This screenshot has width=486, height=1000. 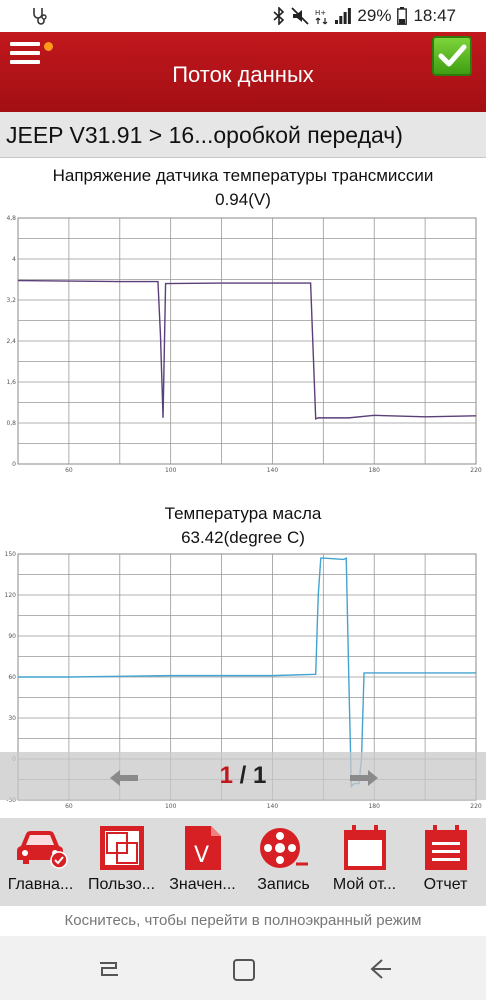 I want to click on pager: 1 / 1, so click(x=243, y=776).